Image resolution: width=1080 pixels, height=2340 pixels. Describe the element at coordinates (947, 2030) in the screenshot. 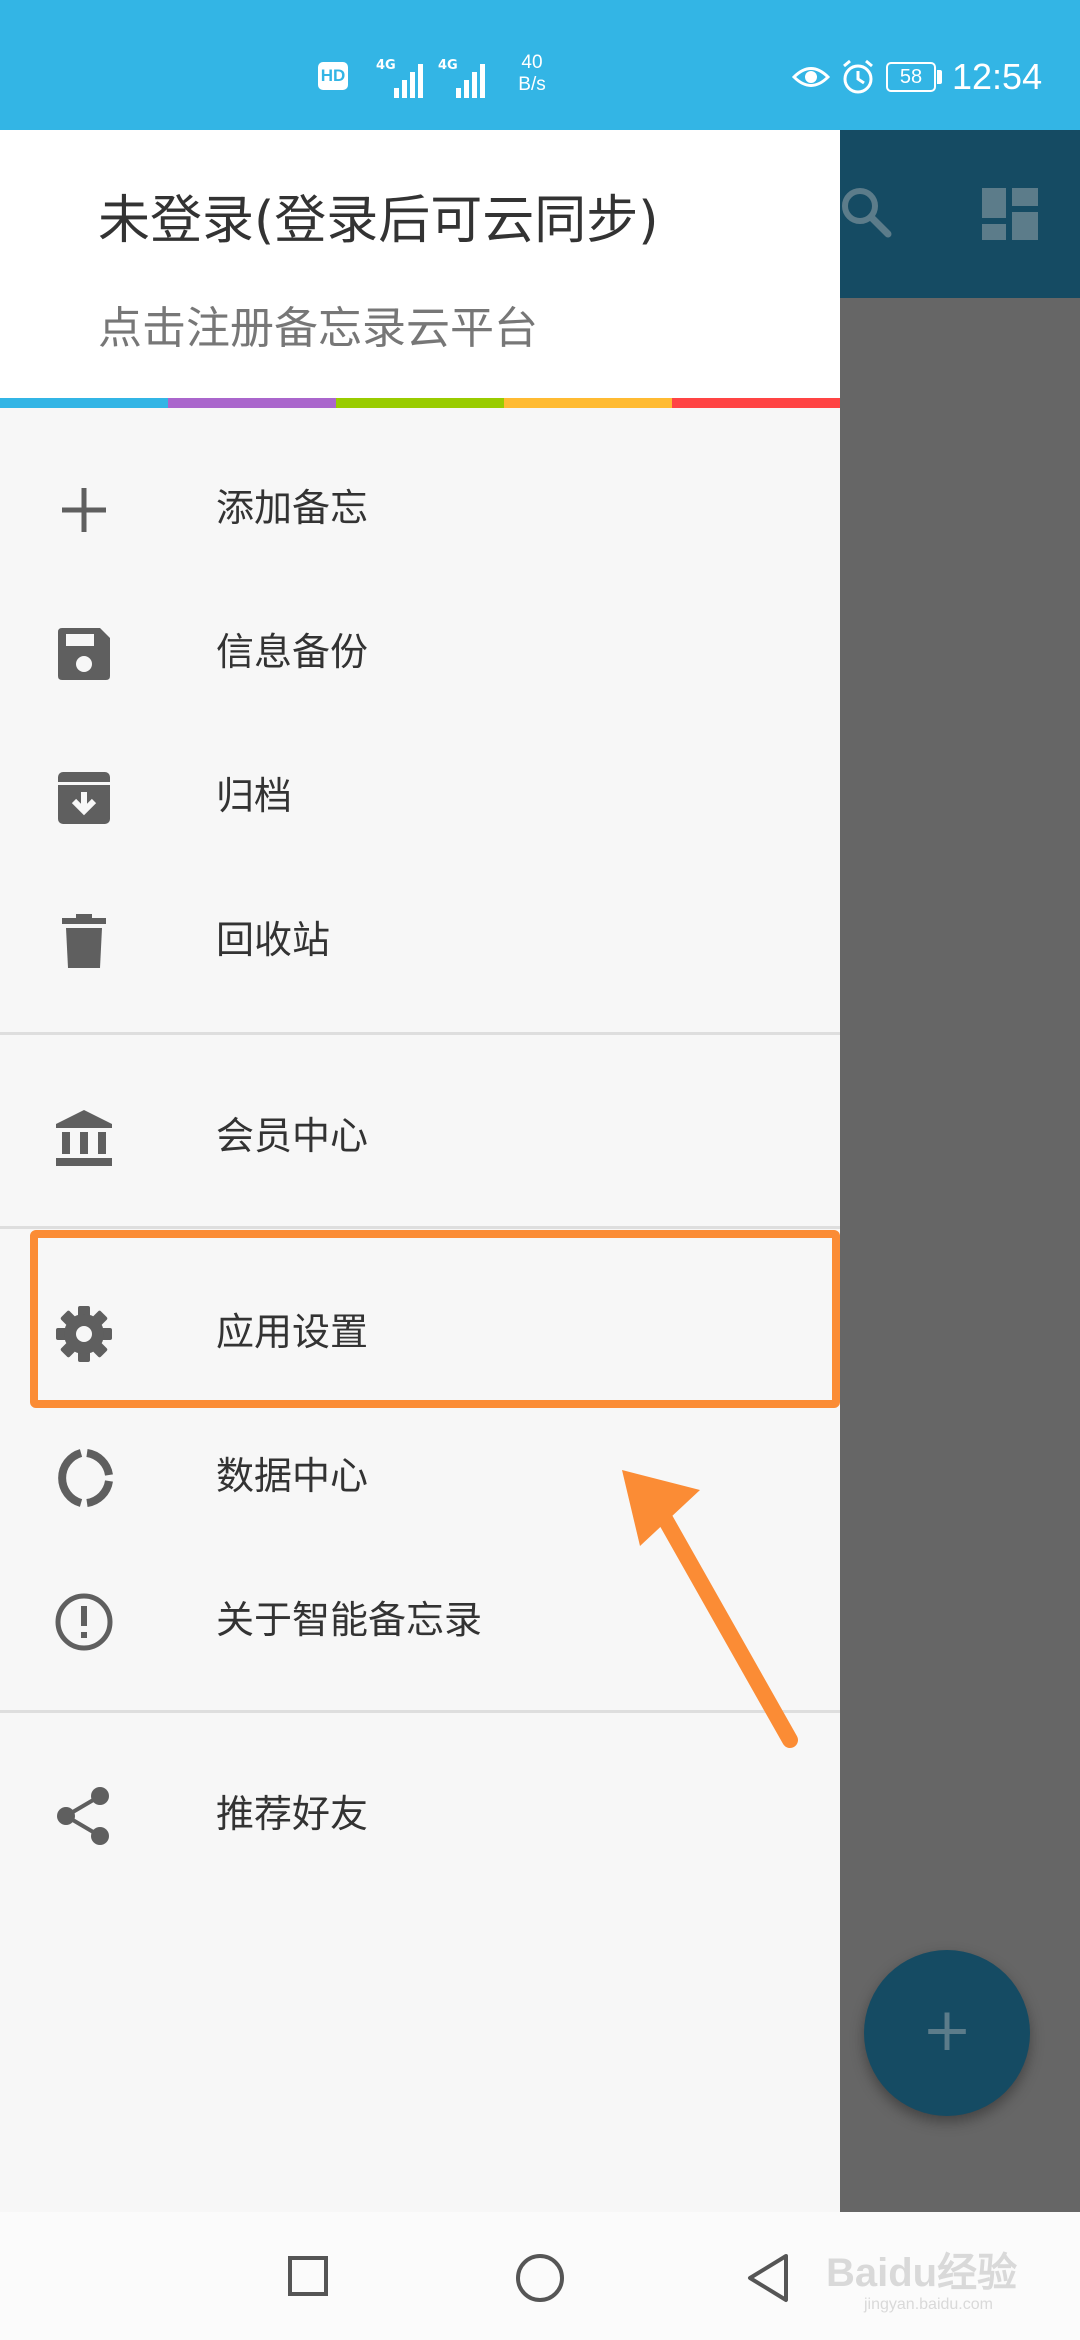

I see `fab-plus-label: +` at that location.